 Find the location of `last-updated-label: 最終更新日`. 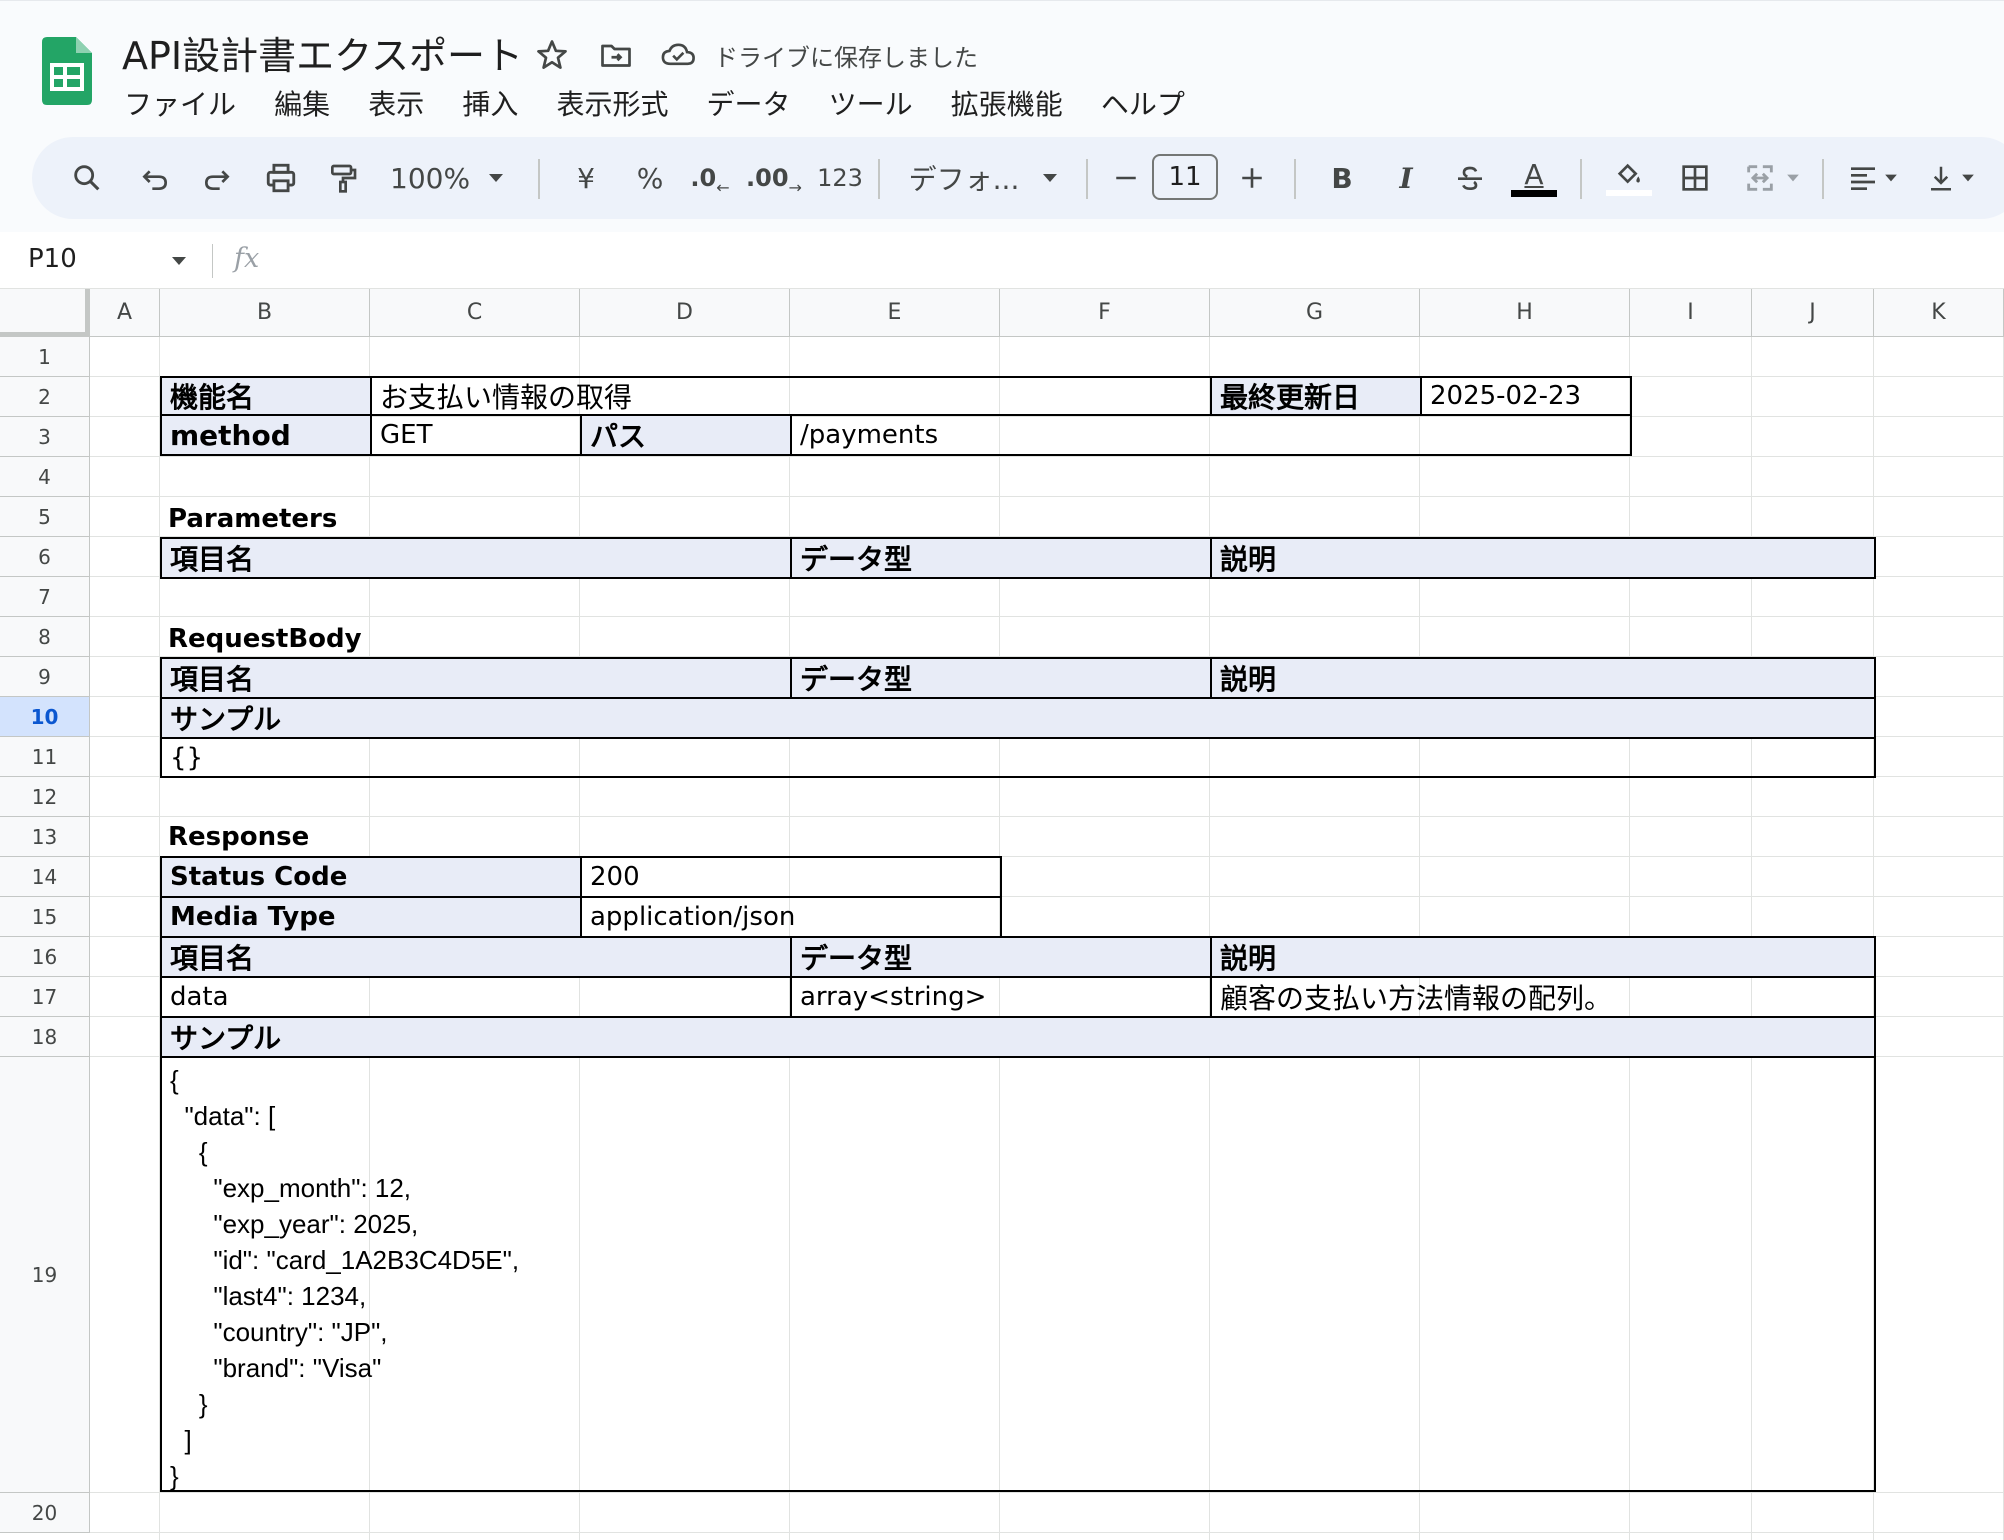

last-updated-label: 最終更新日 is located at coordinates (1316, 396).